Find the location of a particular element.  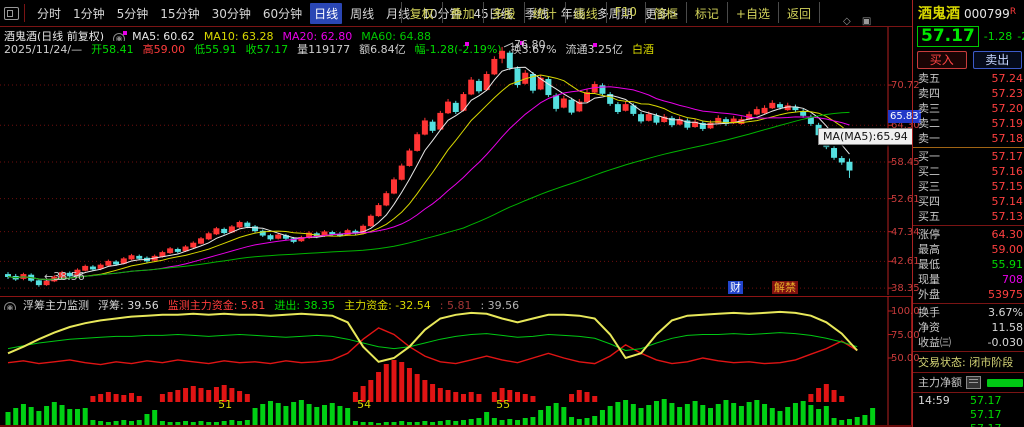

quote-row-label: 外盘 is located at coordinates (929, 294).